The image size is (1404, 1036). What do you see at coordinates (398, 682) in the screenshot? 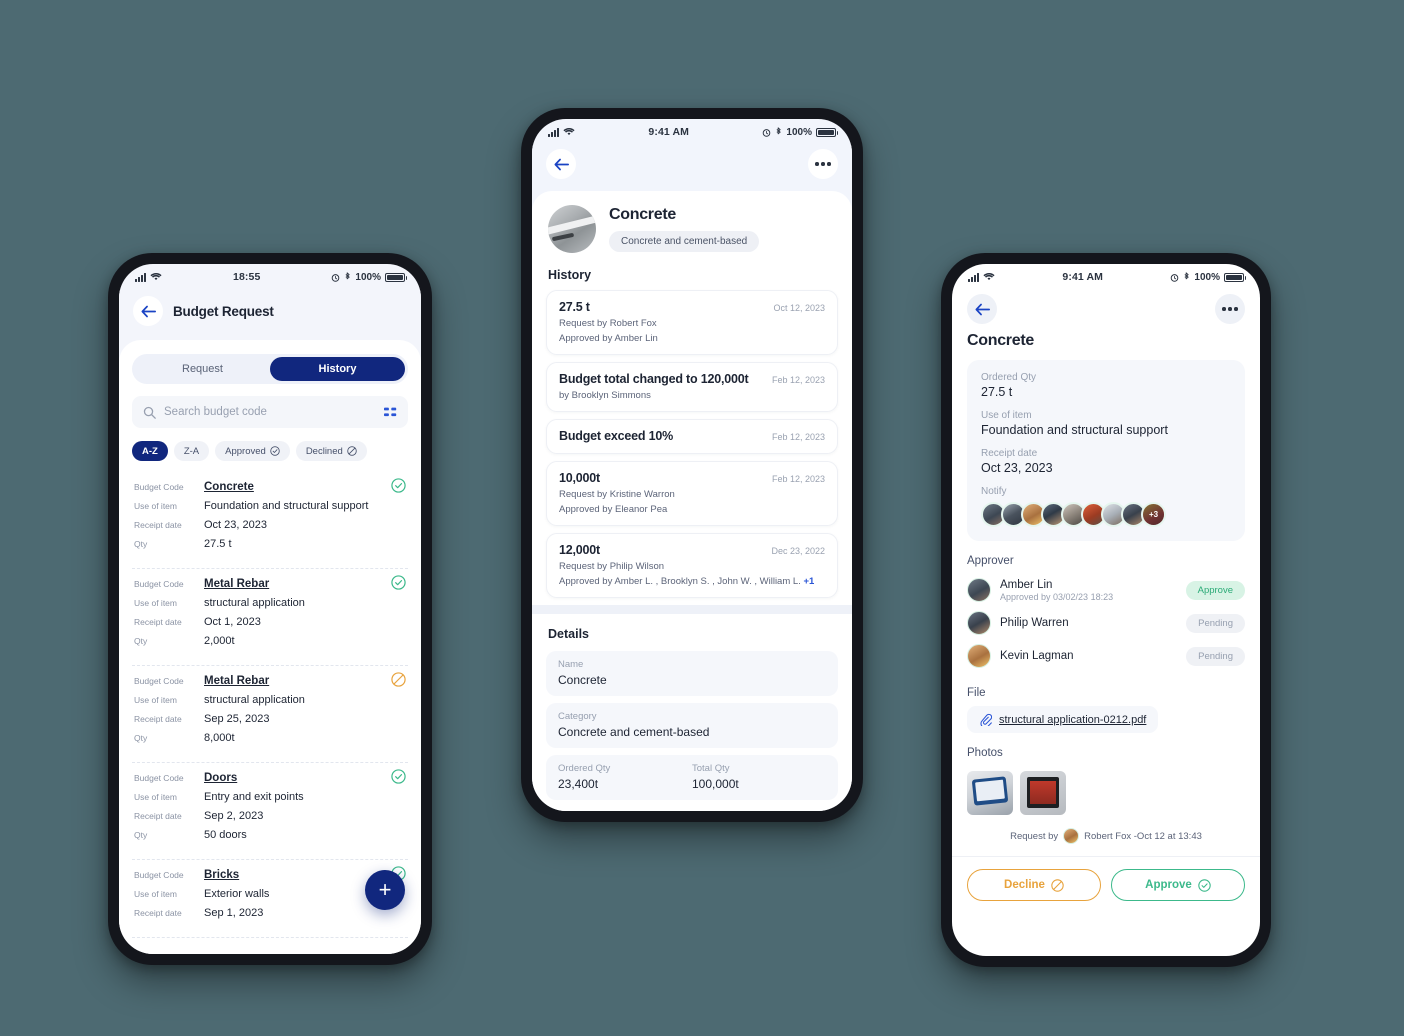
I see `status-badge-declined` at bounding box center [398, 682].